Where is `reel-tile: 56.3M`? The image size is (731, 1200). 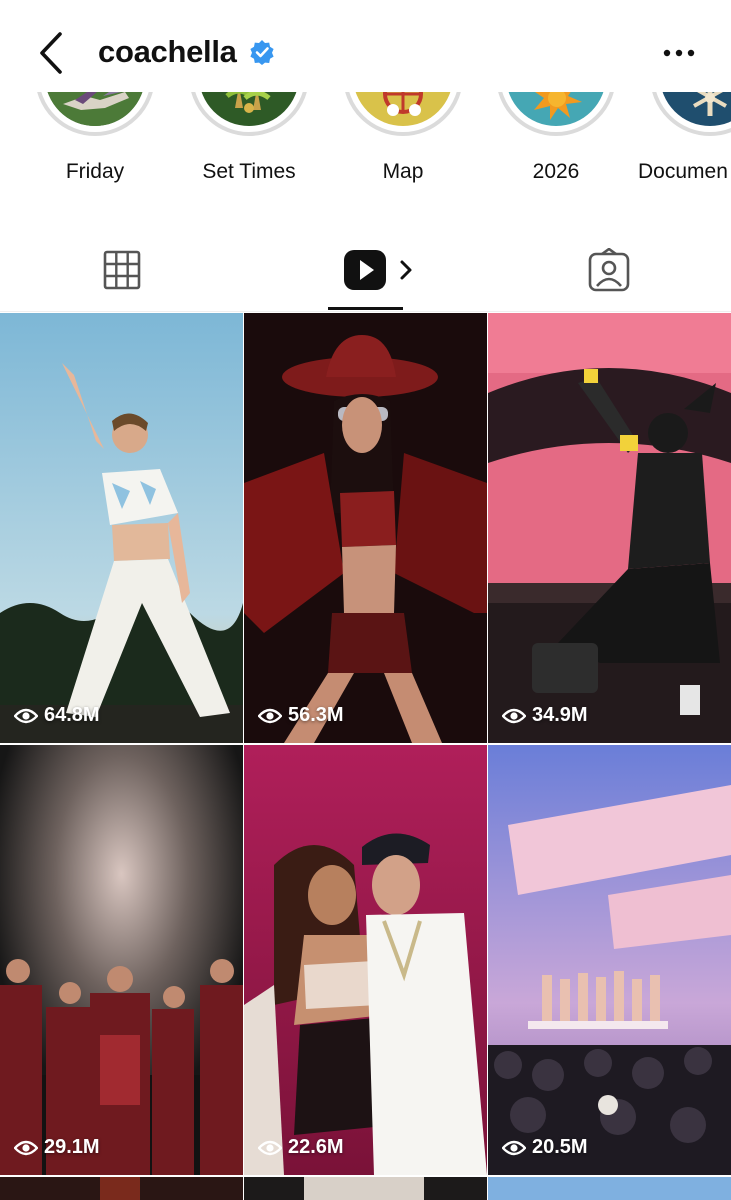
reel-tile: 56.3M is located at coordinates (365, 528).